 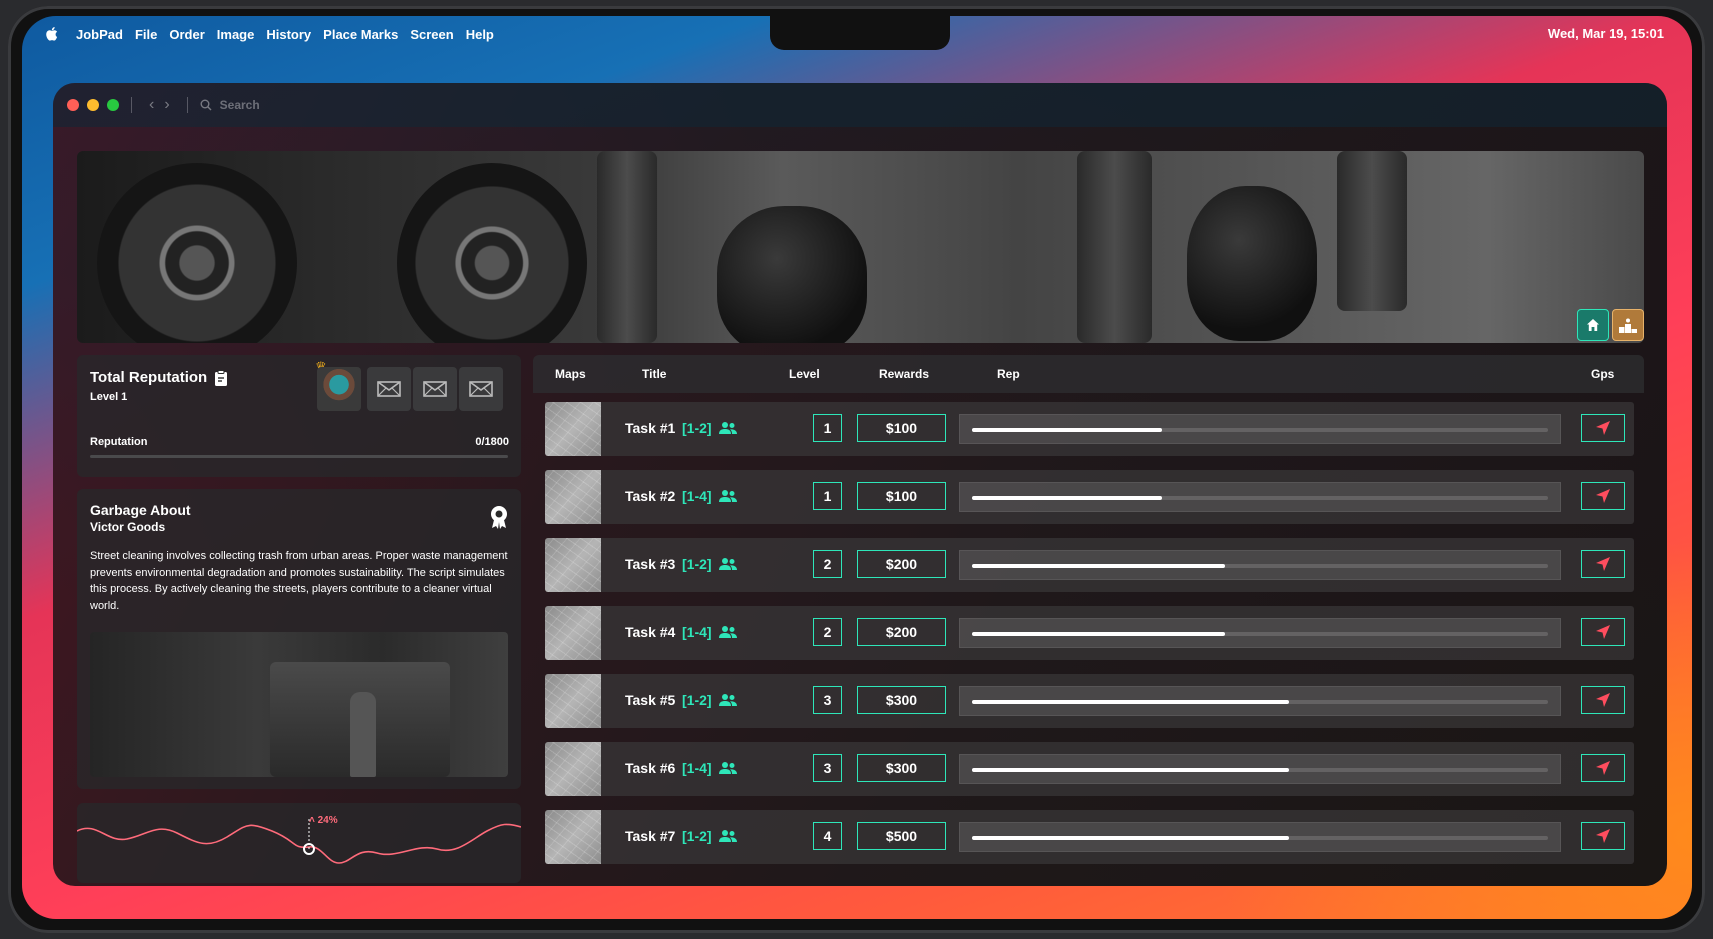 I want to click on task-title: Task #6, so click(x=650, y=768).